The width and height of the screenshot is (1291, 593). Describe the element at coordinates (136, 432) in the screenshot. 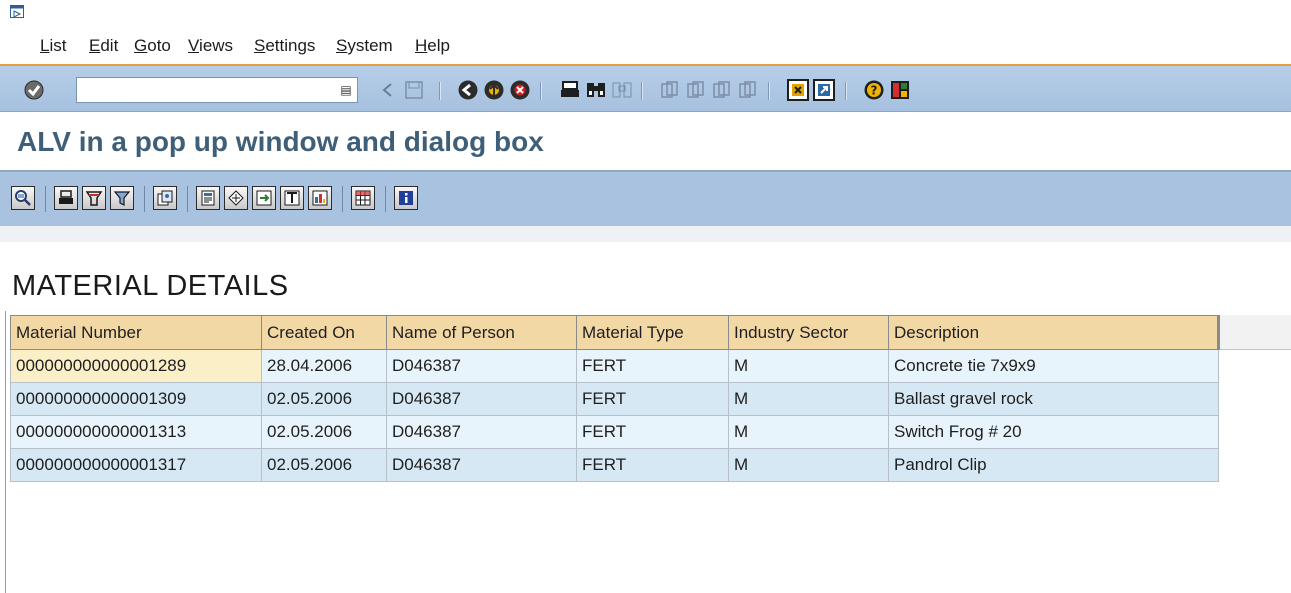

I see `material-number-cell: 000000000000001313` at that location.